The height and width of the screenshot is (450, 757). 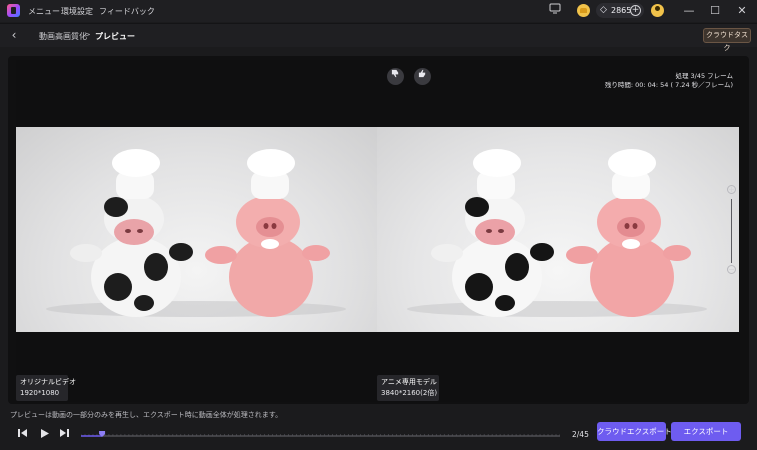 What do you see at coordinates (395, 76) in the screenshot?
I see `thumbs-down-icon` at bounding box center [395, 76].